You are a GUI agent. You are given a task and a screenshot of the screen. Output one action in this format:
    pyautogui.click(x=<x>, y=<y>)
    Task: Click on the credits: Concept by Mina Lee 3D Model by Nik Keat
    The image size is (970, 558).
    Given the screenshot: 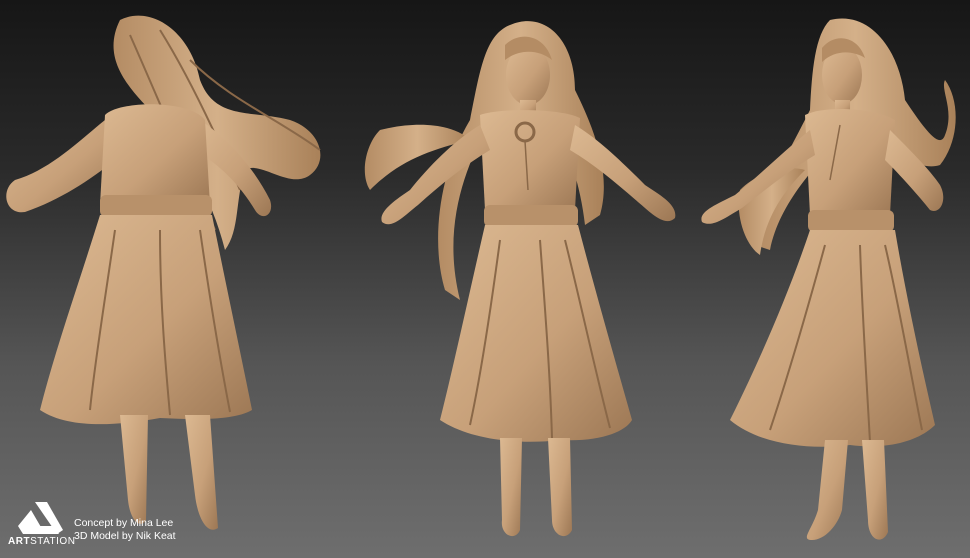 What is the action you would take?
    pyautogui.click(x=125, y=530)
    